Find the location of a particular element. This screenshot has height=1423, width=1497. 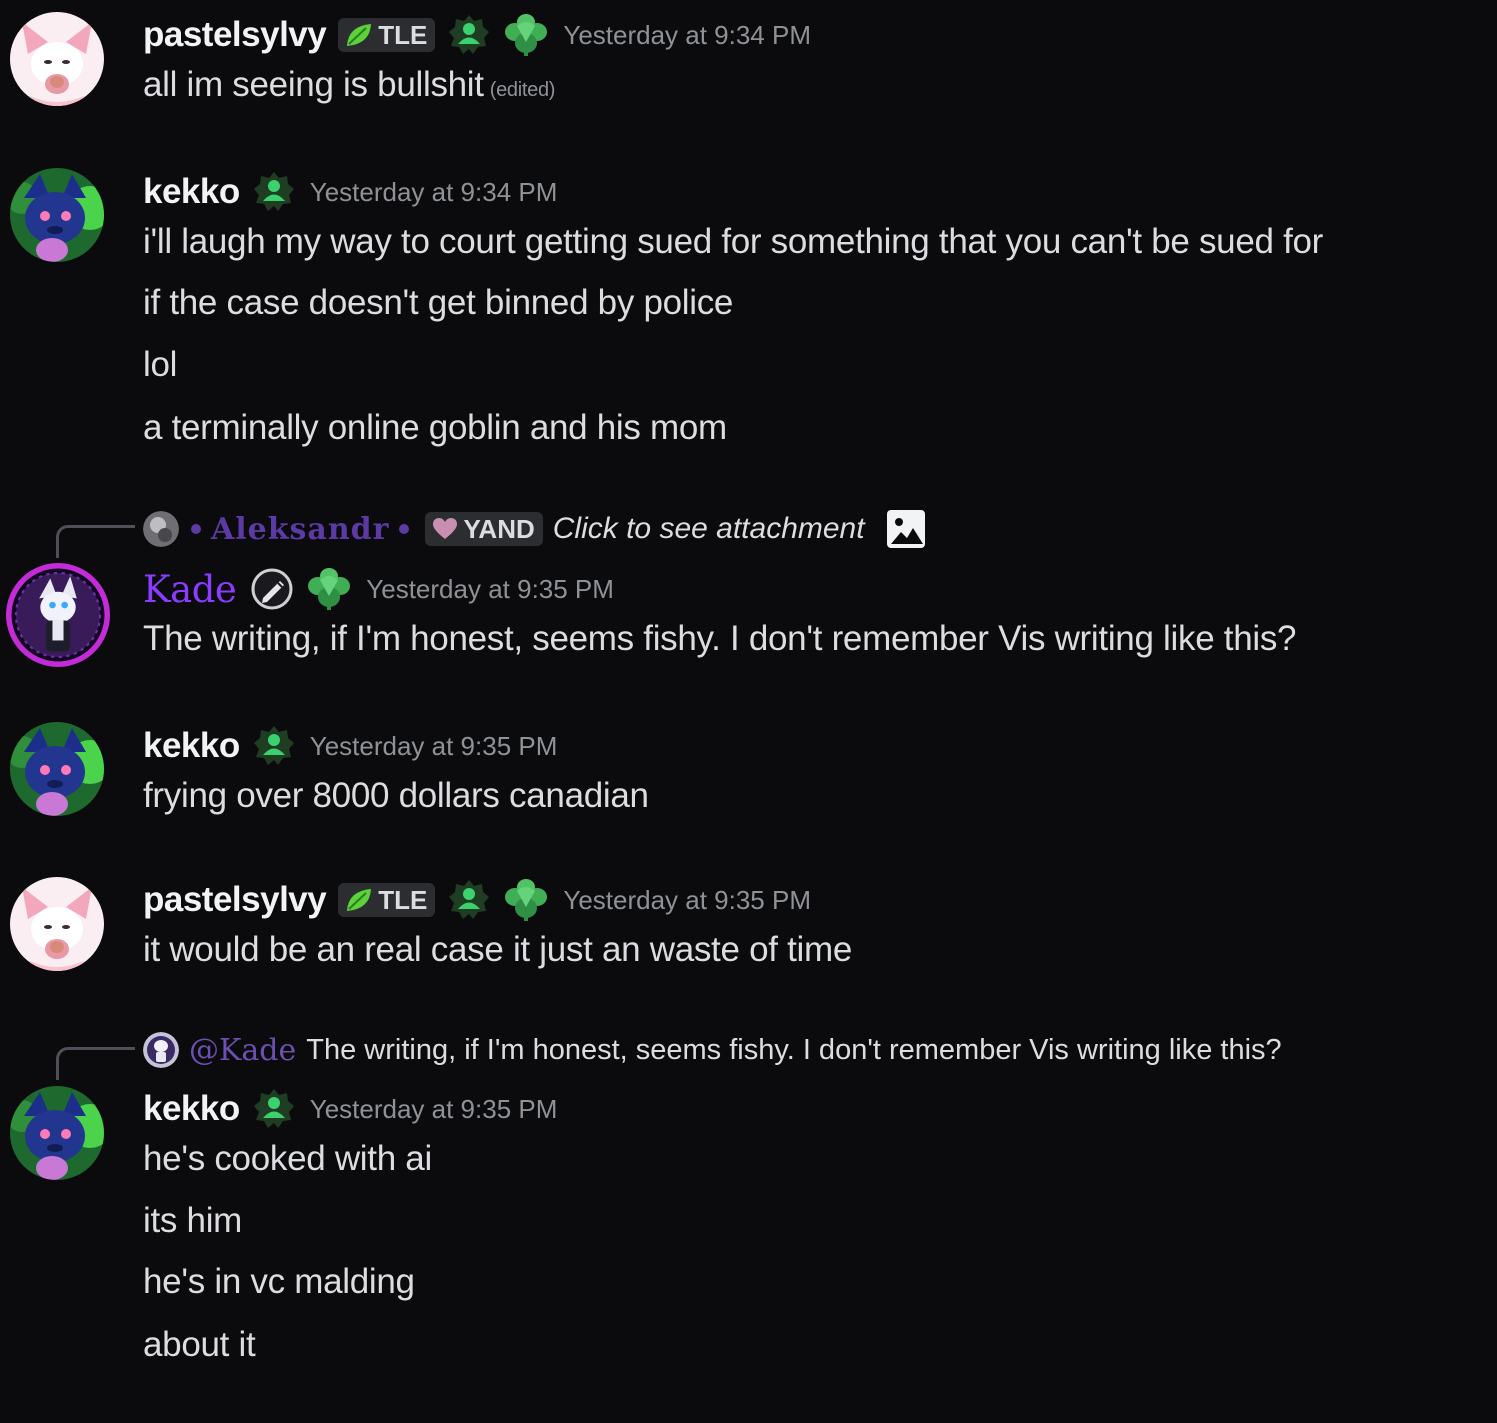

image-icon is located at coordinates (906, 529).